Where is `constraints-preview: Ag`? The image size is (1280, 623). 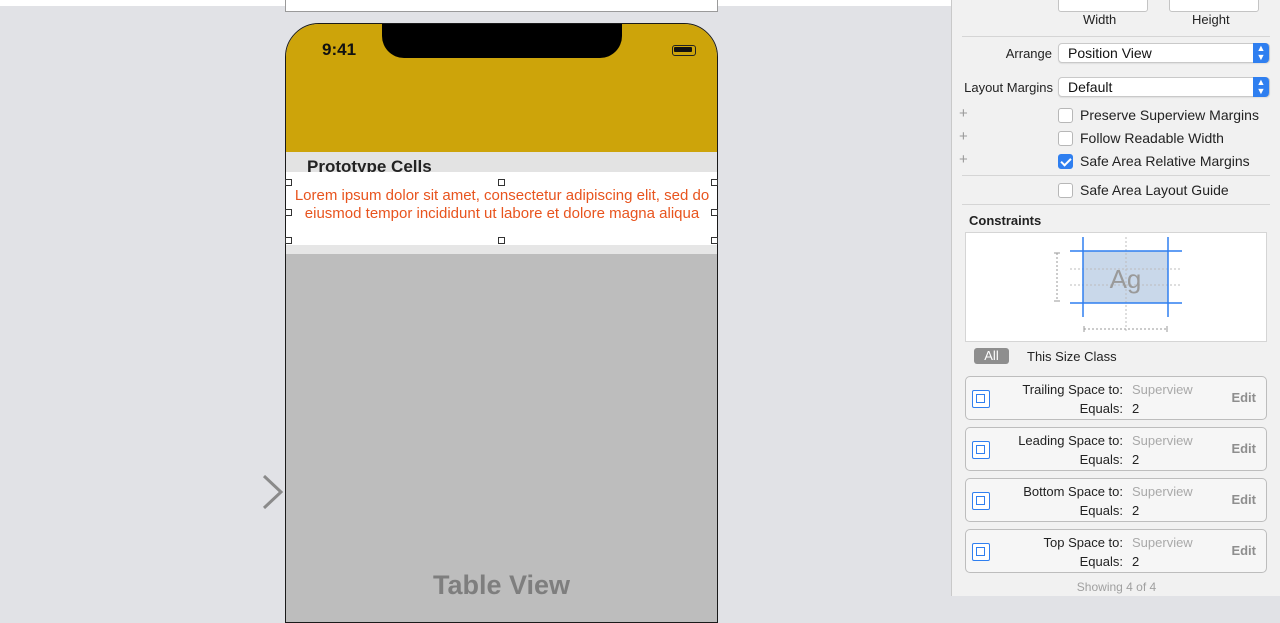
constraints-preview: Ag is located at coordinates (1116, 287).